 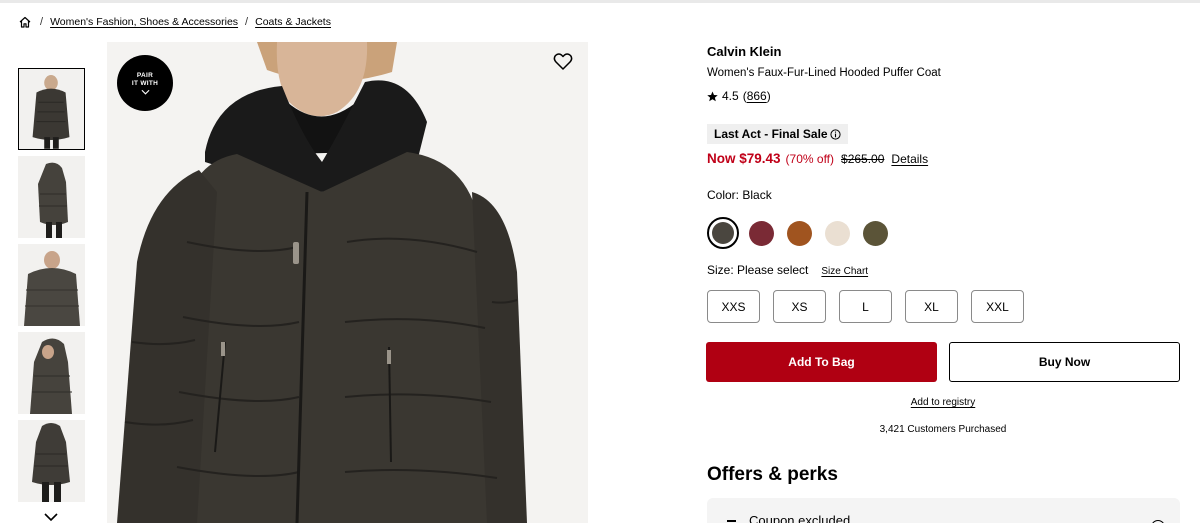 What do you see at coordinates (772, 474) in the screenshot?
I see `offers-heading: Offers & perks` at bounding box center [772, 474].